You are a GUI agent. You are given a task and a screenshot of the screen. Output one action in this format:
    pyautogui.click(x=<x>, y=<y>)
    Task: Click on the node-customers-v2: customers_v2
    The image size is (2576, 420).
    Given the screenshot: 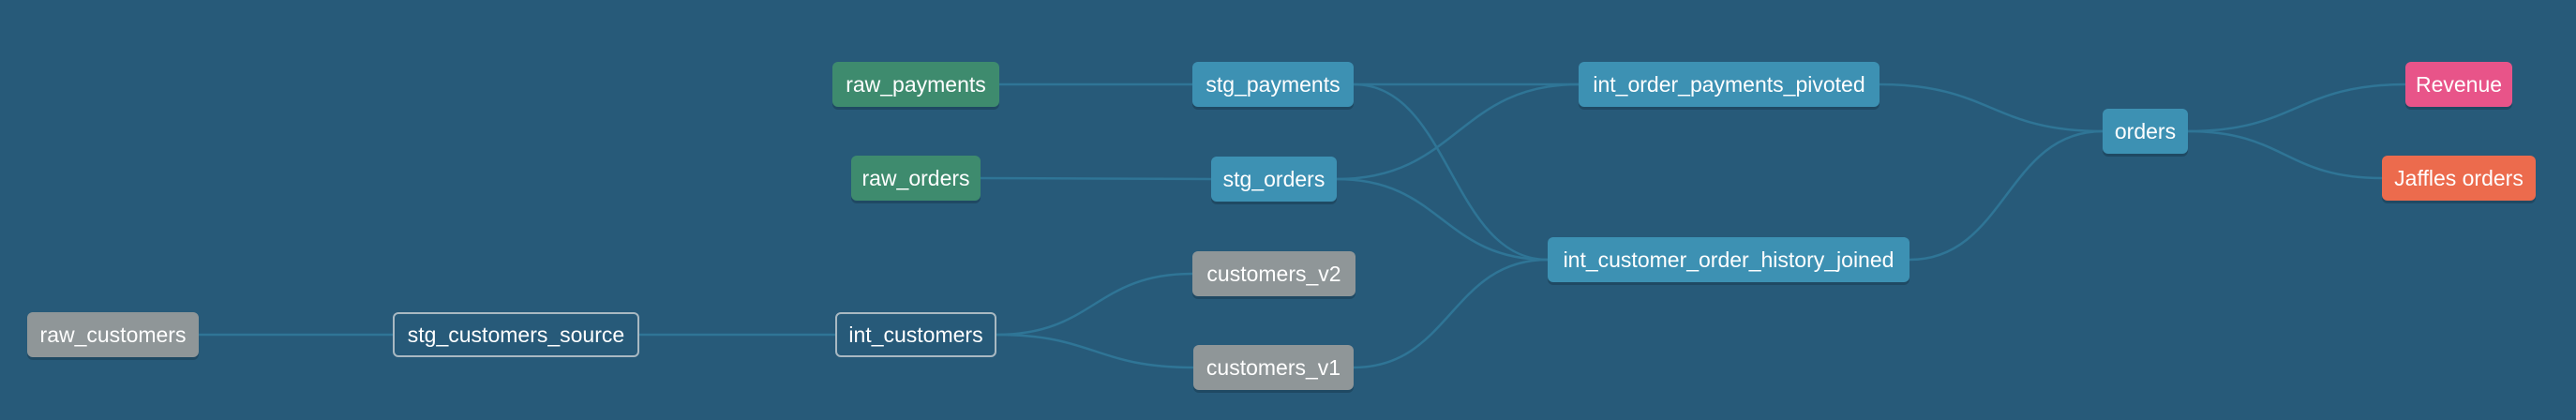 What is the action you would take?
    pyautogui.click(x=1274, y=273)
    